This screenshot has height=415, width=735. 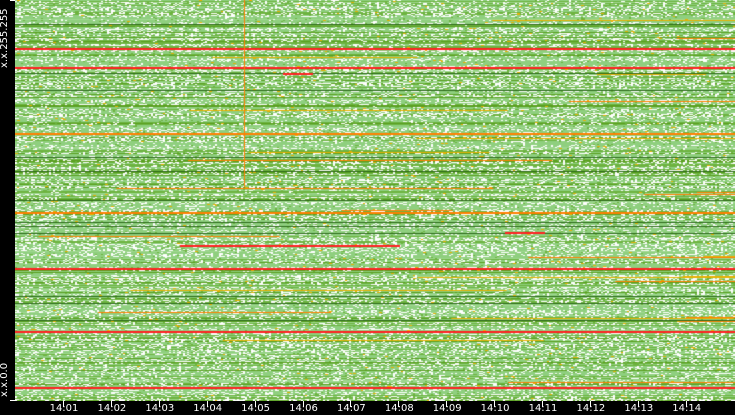 I want to click on y-tick-bottom, so click(x=12, y=400).